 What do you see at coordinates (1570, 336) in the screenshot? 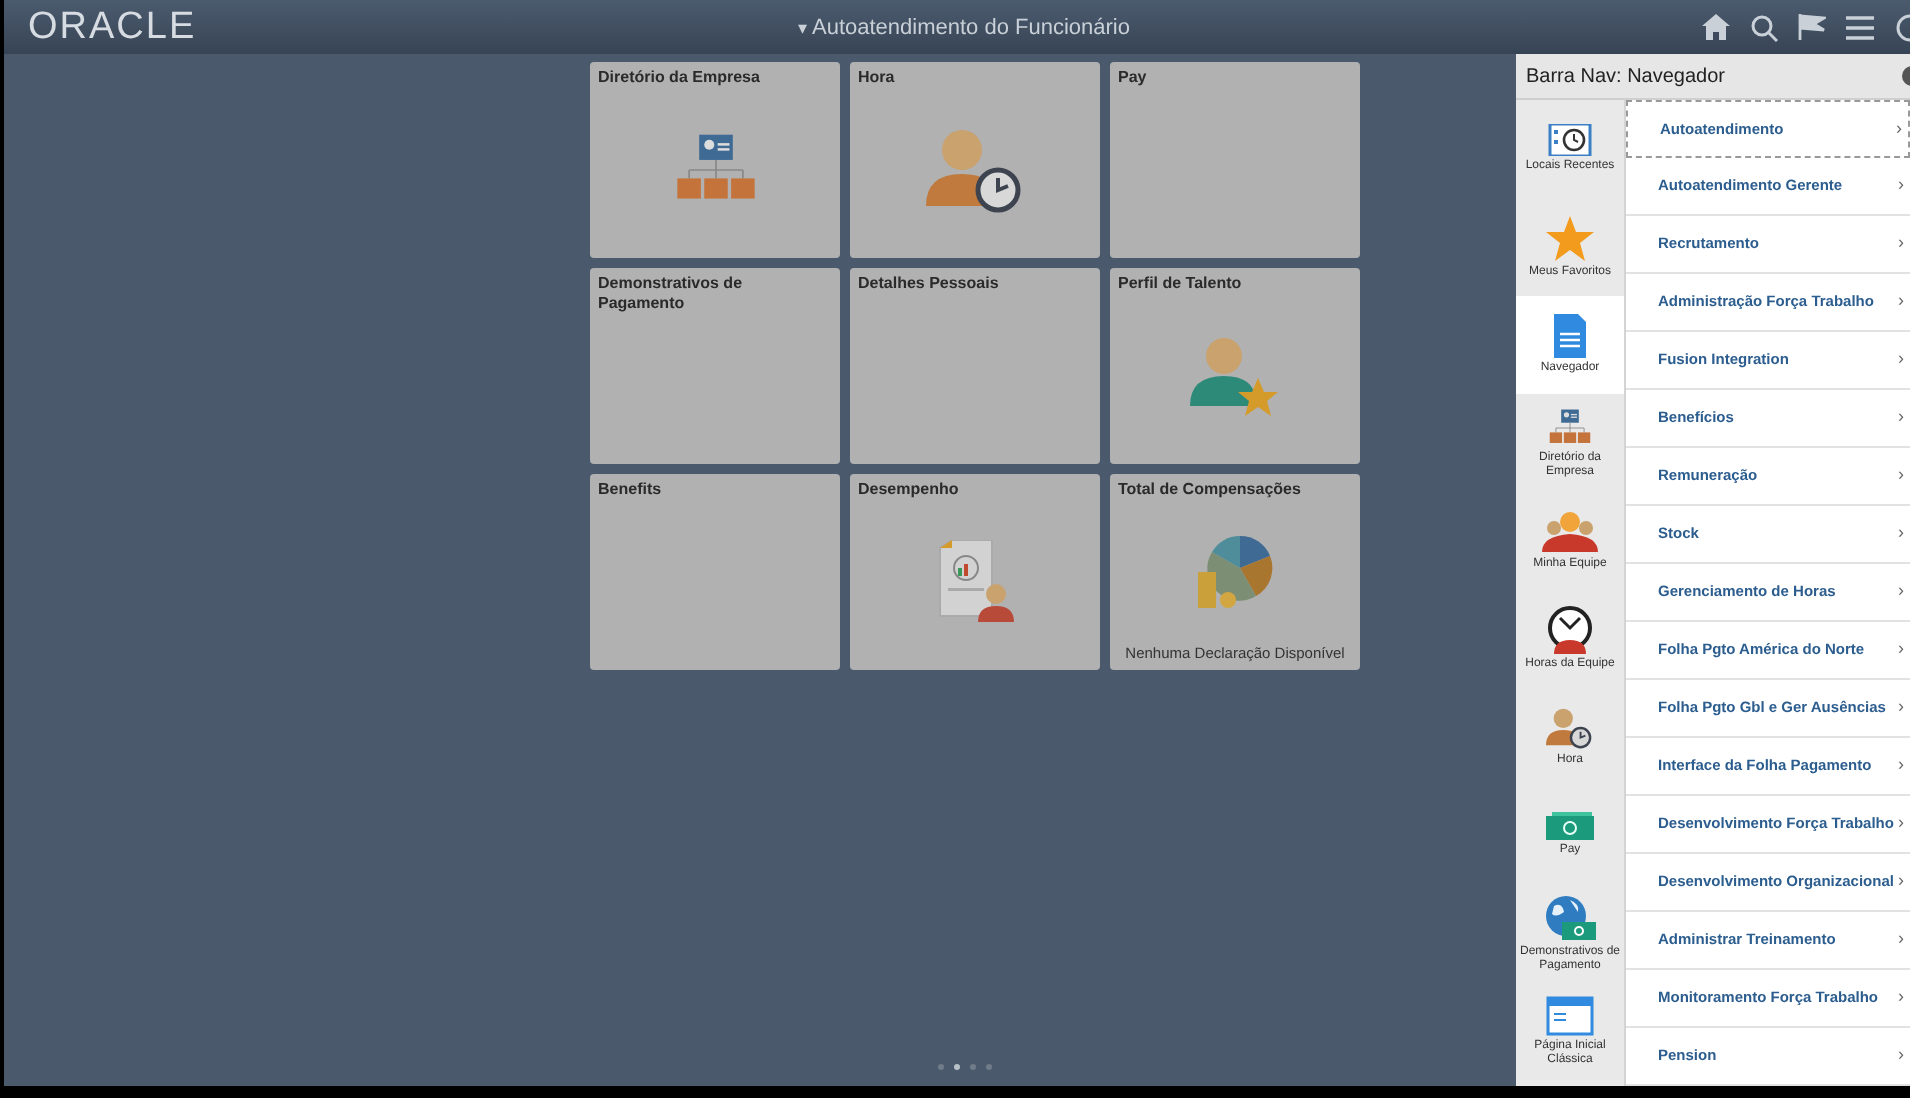
I see `document-icon` at bounding box center [1570, 336].